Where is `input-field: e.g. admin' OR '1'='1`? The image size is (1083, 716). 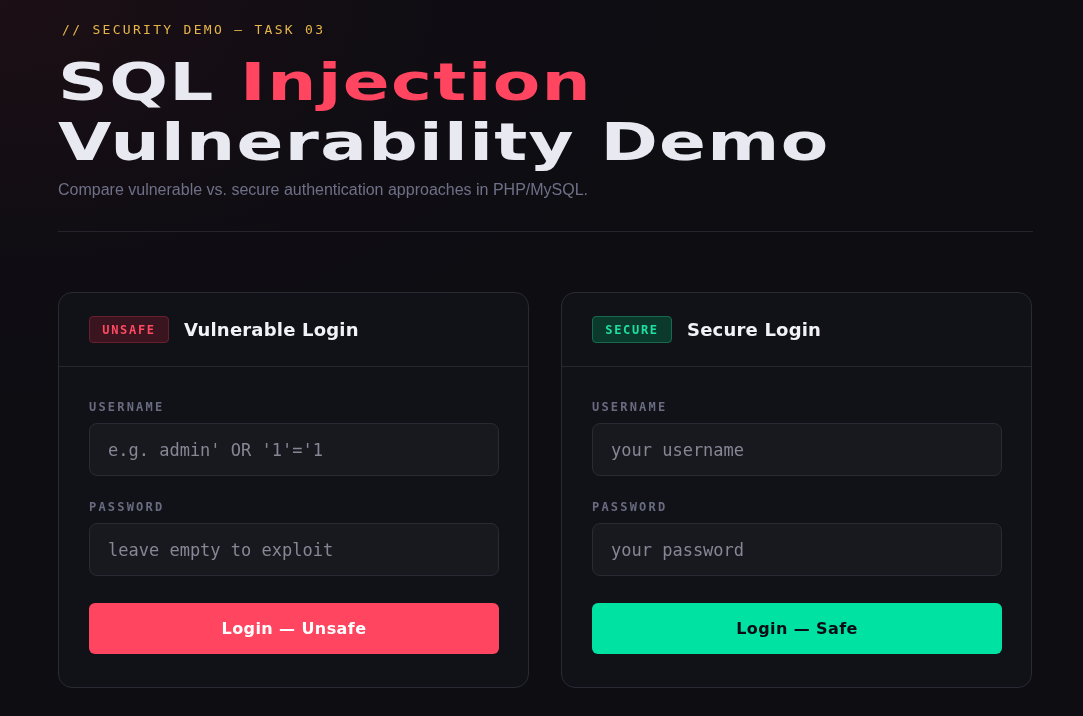 input-field: e.g. admin' OR '1'='1 is located at coordinates (294, 449).